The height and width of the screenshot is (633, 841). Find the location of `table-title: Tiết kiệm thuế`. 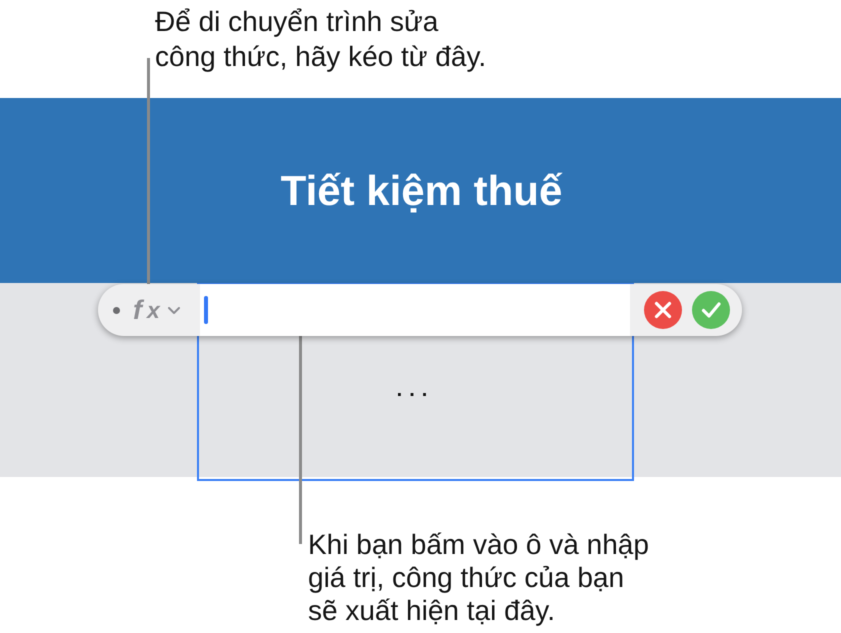

table-title: Tiết kiệm thuế is located at coordinates (421, 191).